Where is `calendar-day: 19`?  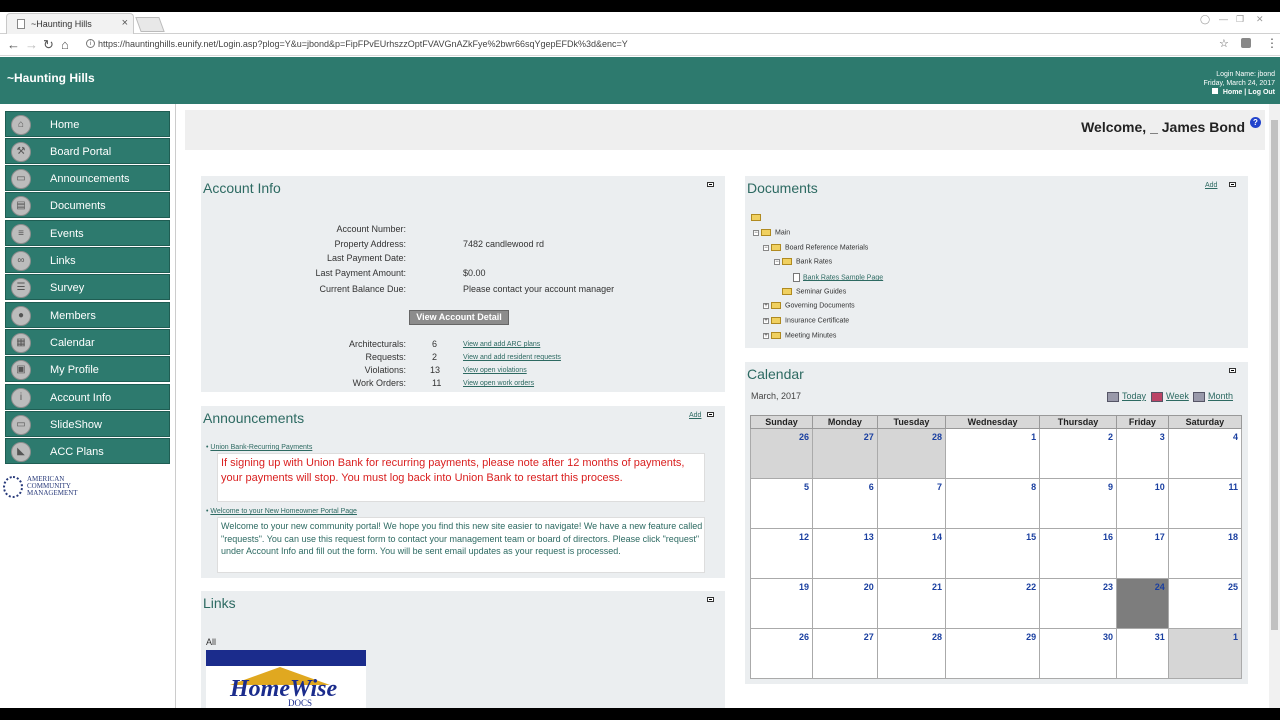
calendar-day: 19 is located at coordinates (781, 603).